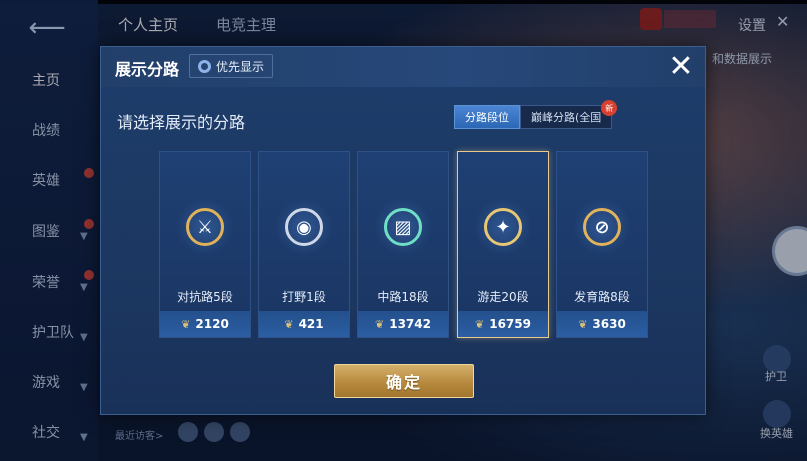 This screenshot has height=461, width=807. I want to click on lane-card-name: 中路18段, so click(403, 297).